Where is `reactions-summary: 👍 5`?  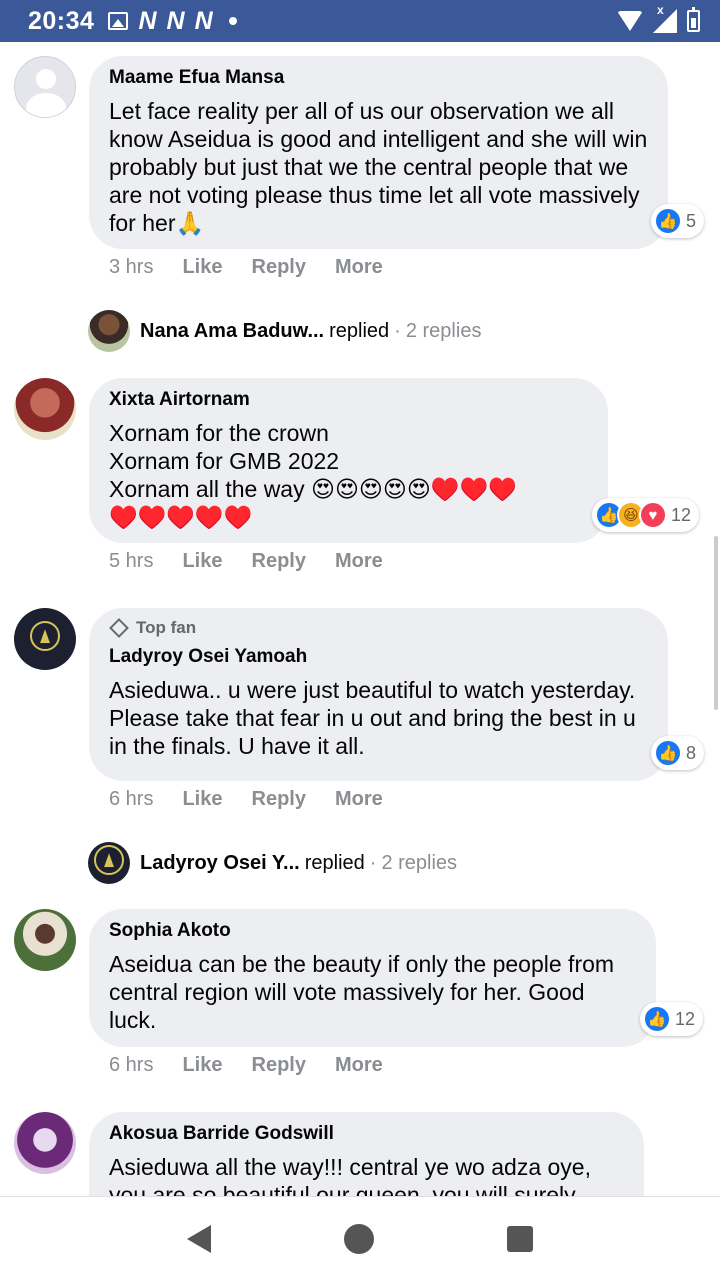
reactions-summary: 👍 5 is located at coordinates (678, 221).